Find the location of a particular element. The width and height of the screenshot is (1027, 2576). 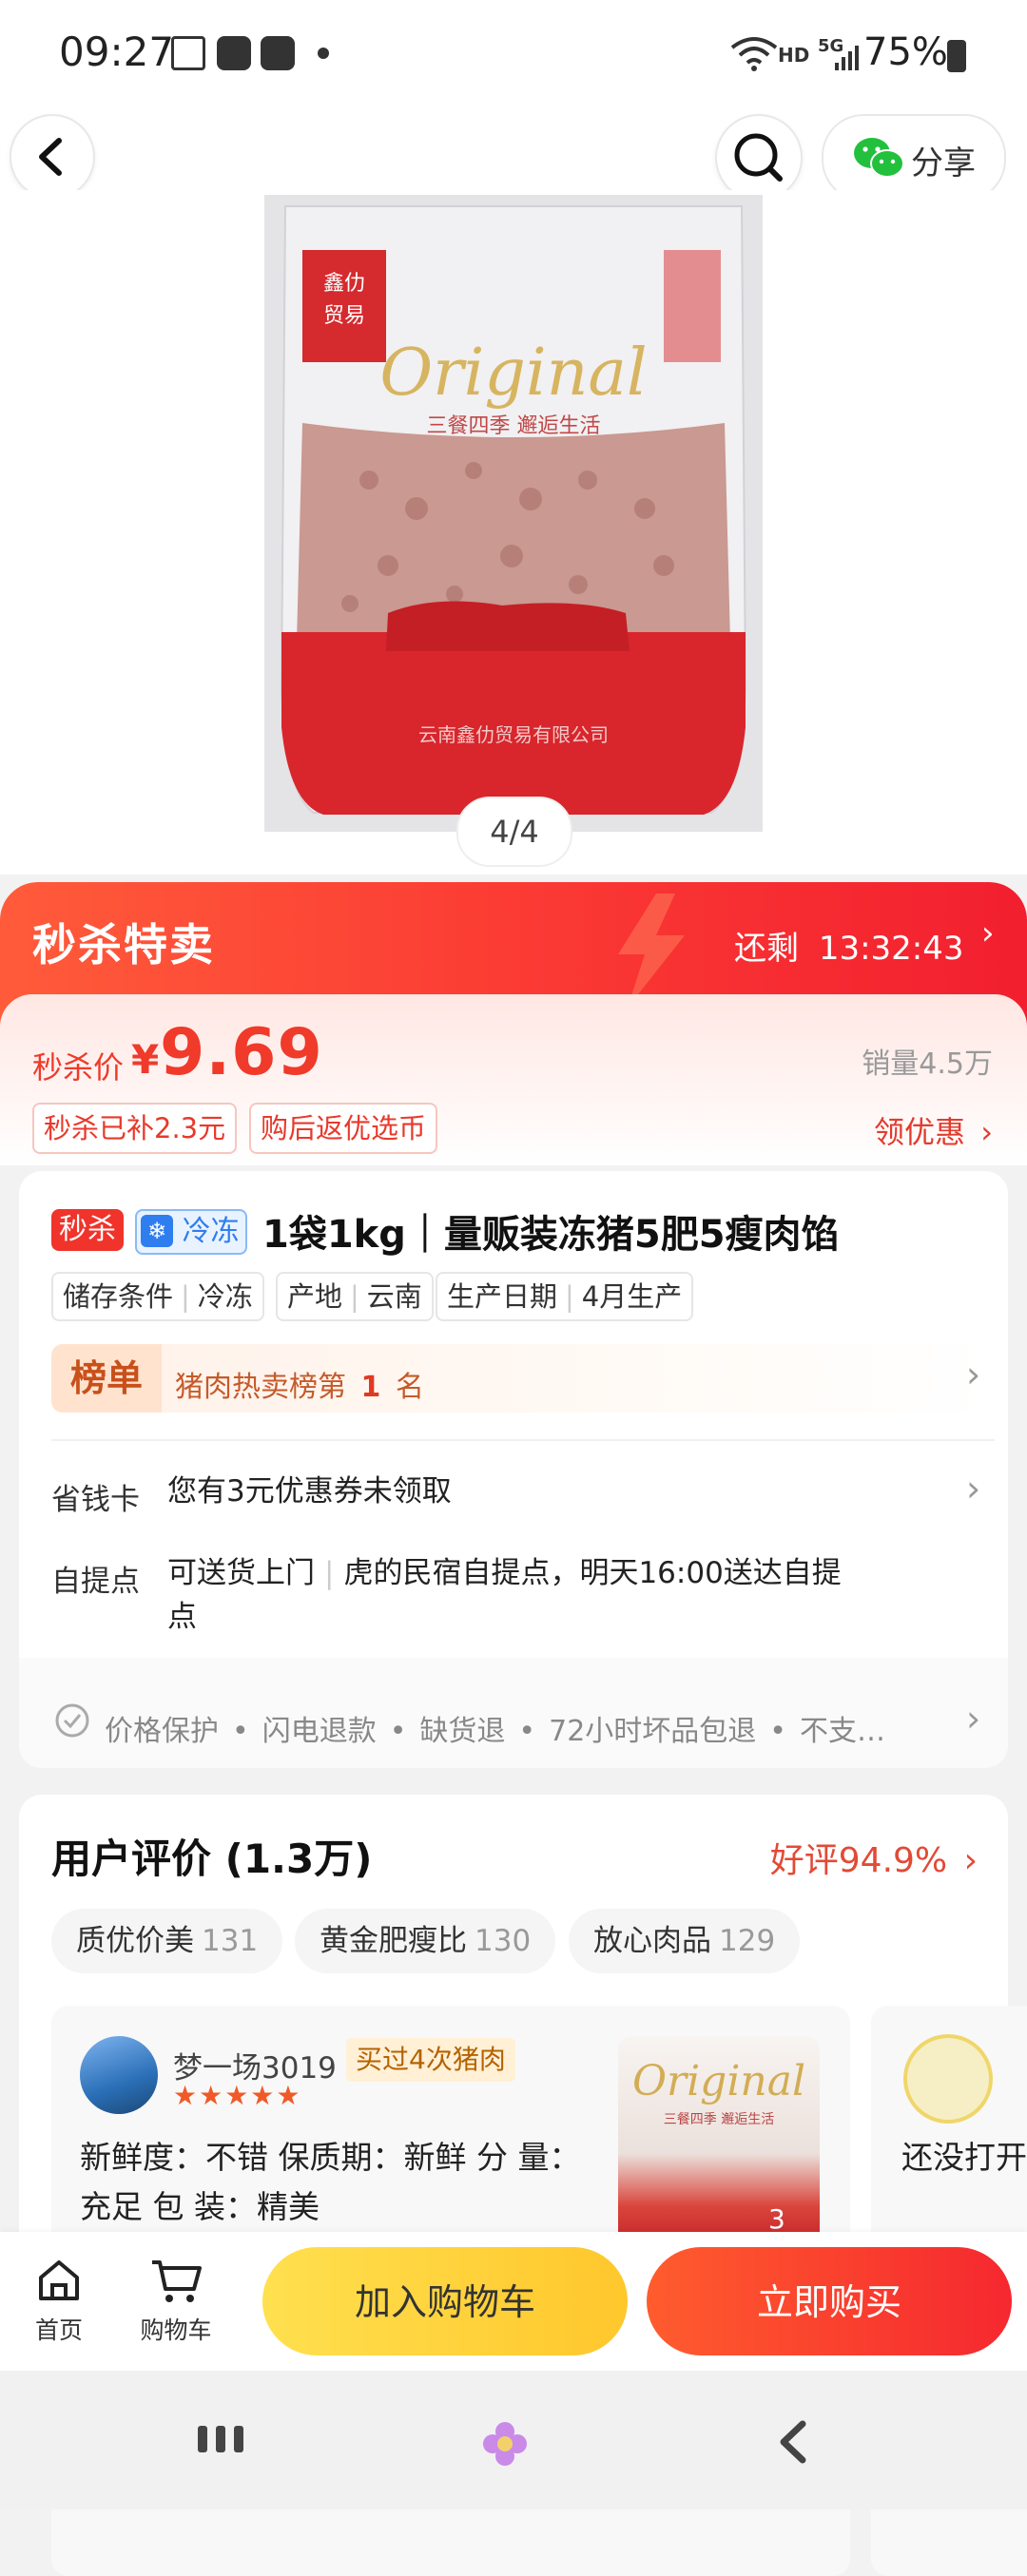

spec-key: 生产日期 is located at coordinates (502, 1297).